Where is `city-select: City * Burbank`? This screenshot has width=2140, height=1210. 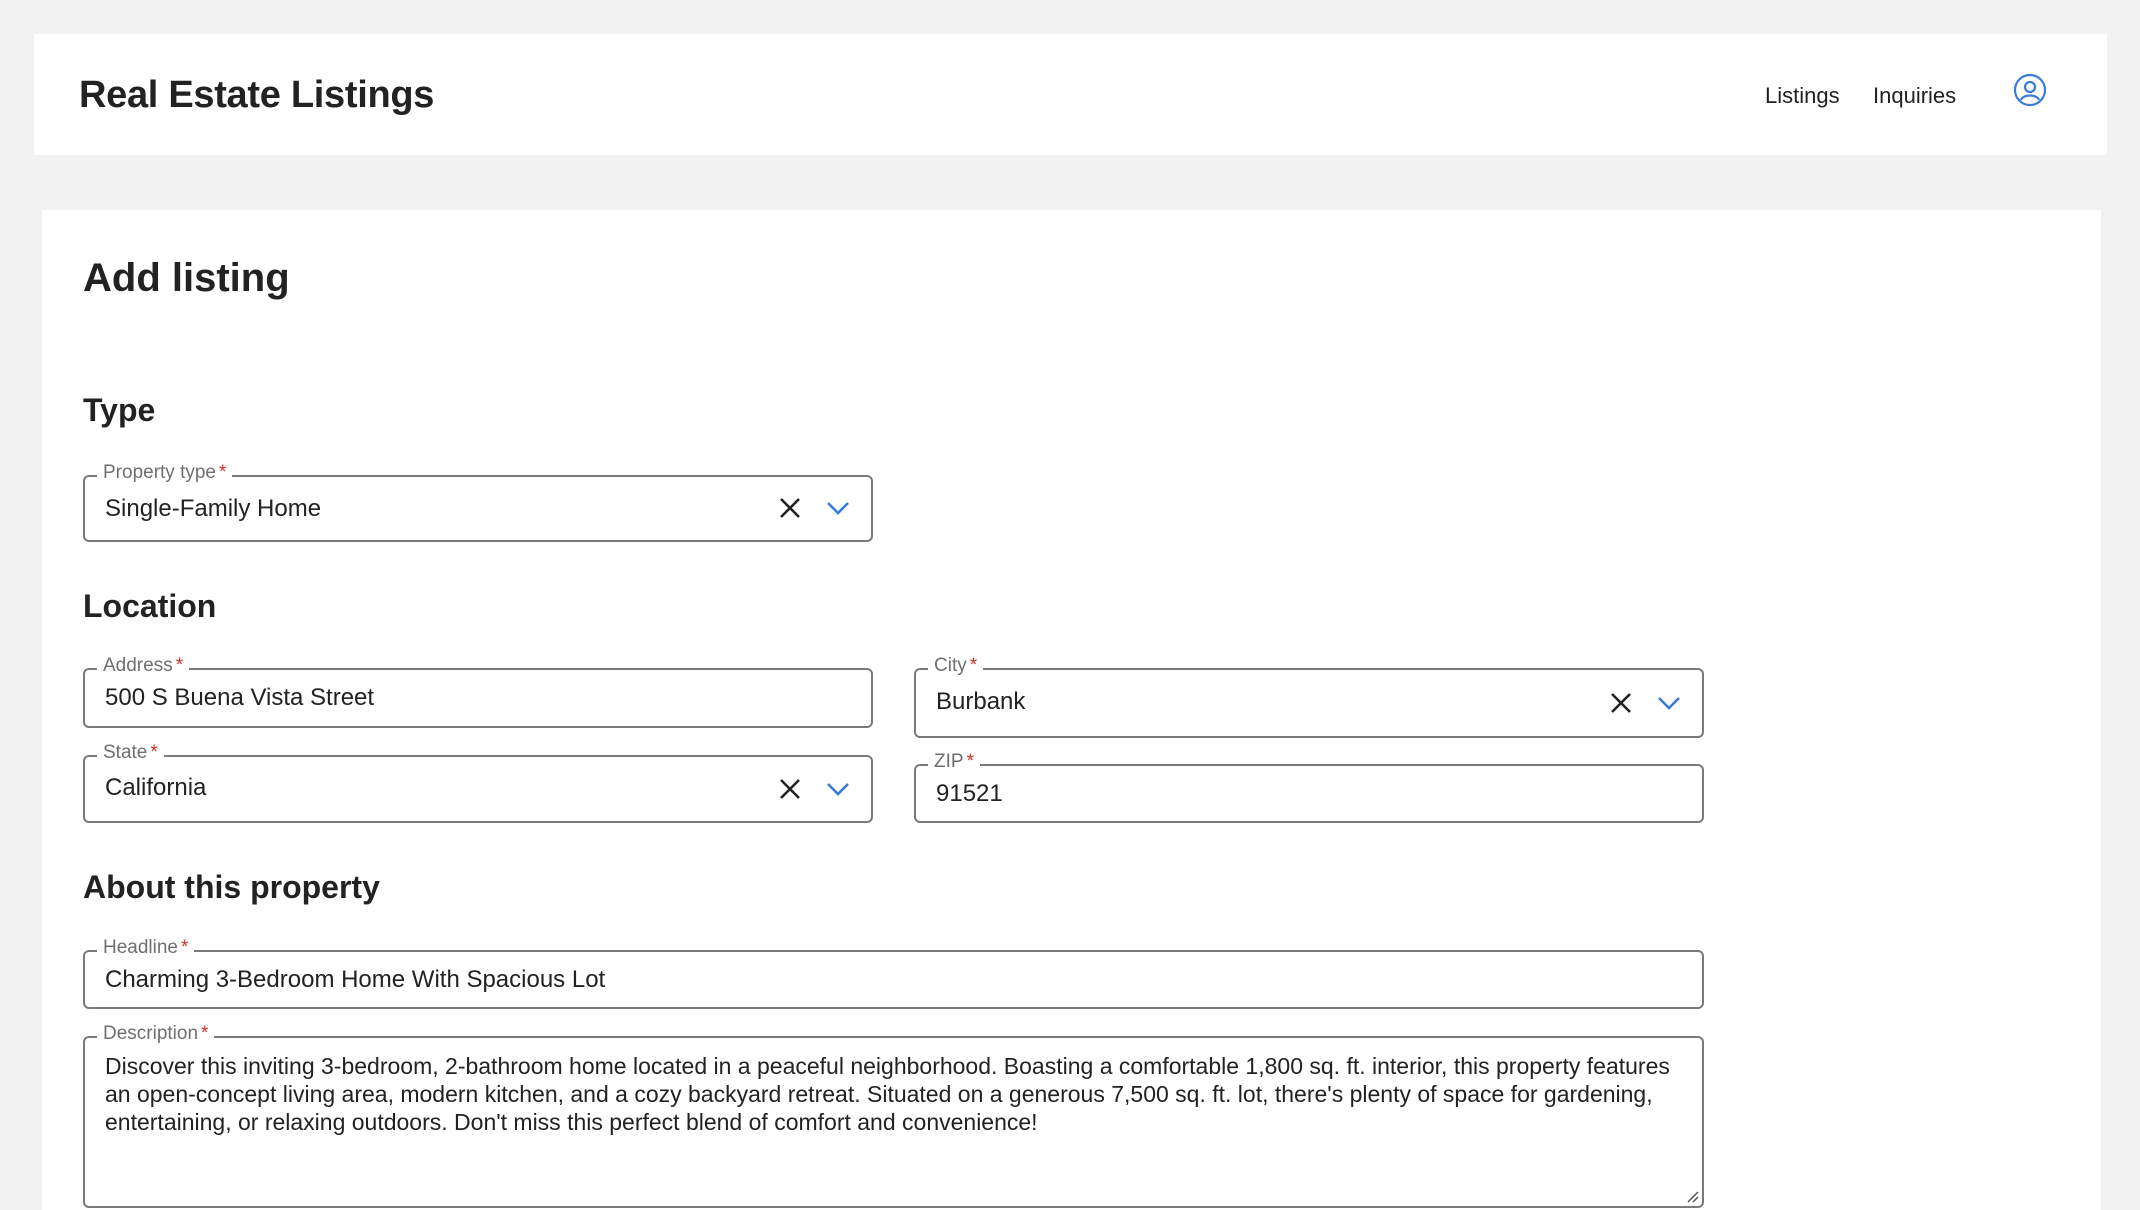
city-select: City * Burbank is located at coordinates (1309, 696).